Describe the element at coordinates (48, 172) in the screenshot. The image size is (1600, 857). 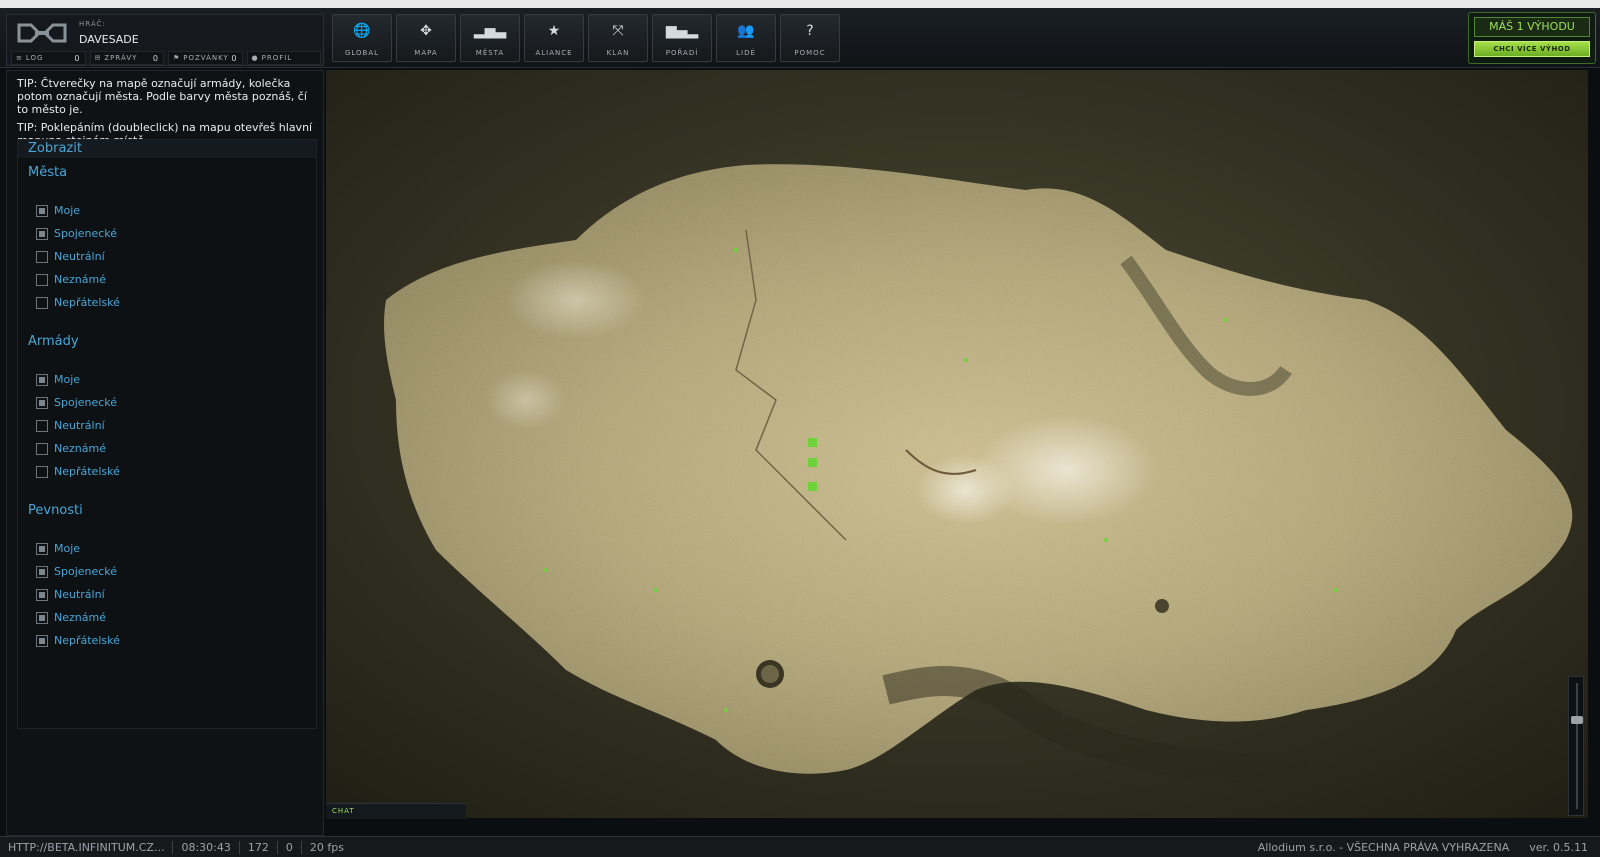
I see `group-title-cities: Města` at that location.